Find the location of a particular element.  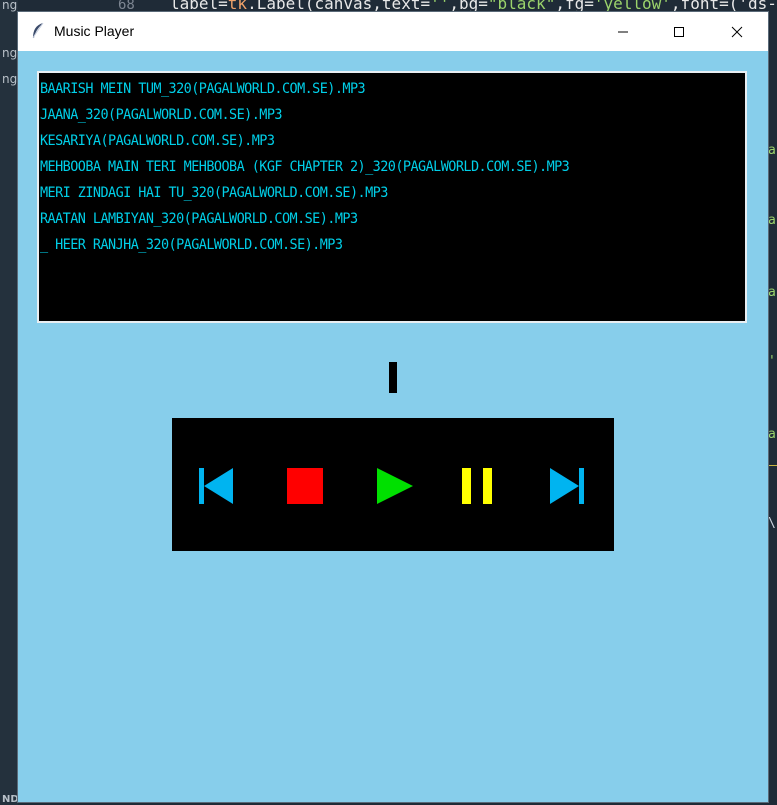

skip-previous-icon is located at coordinates (216, 486).